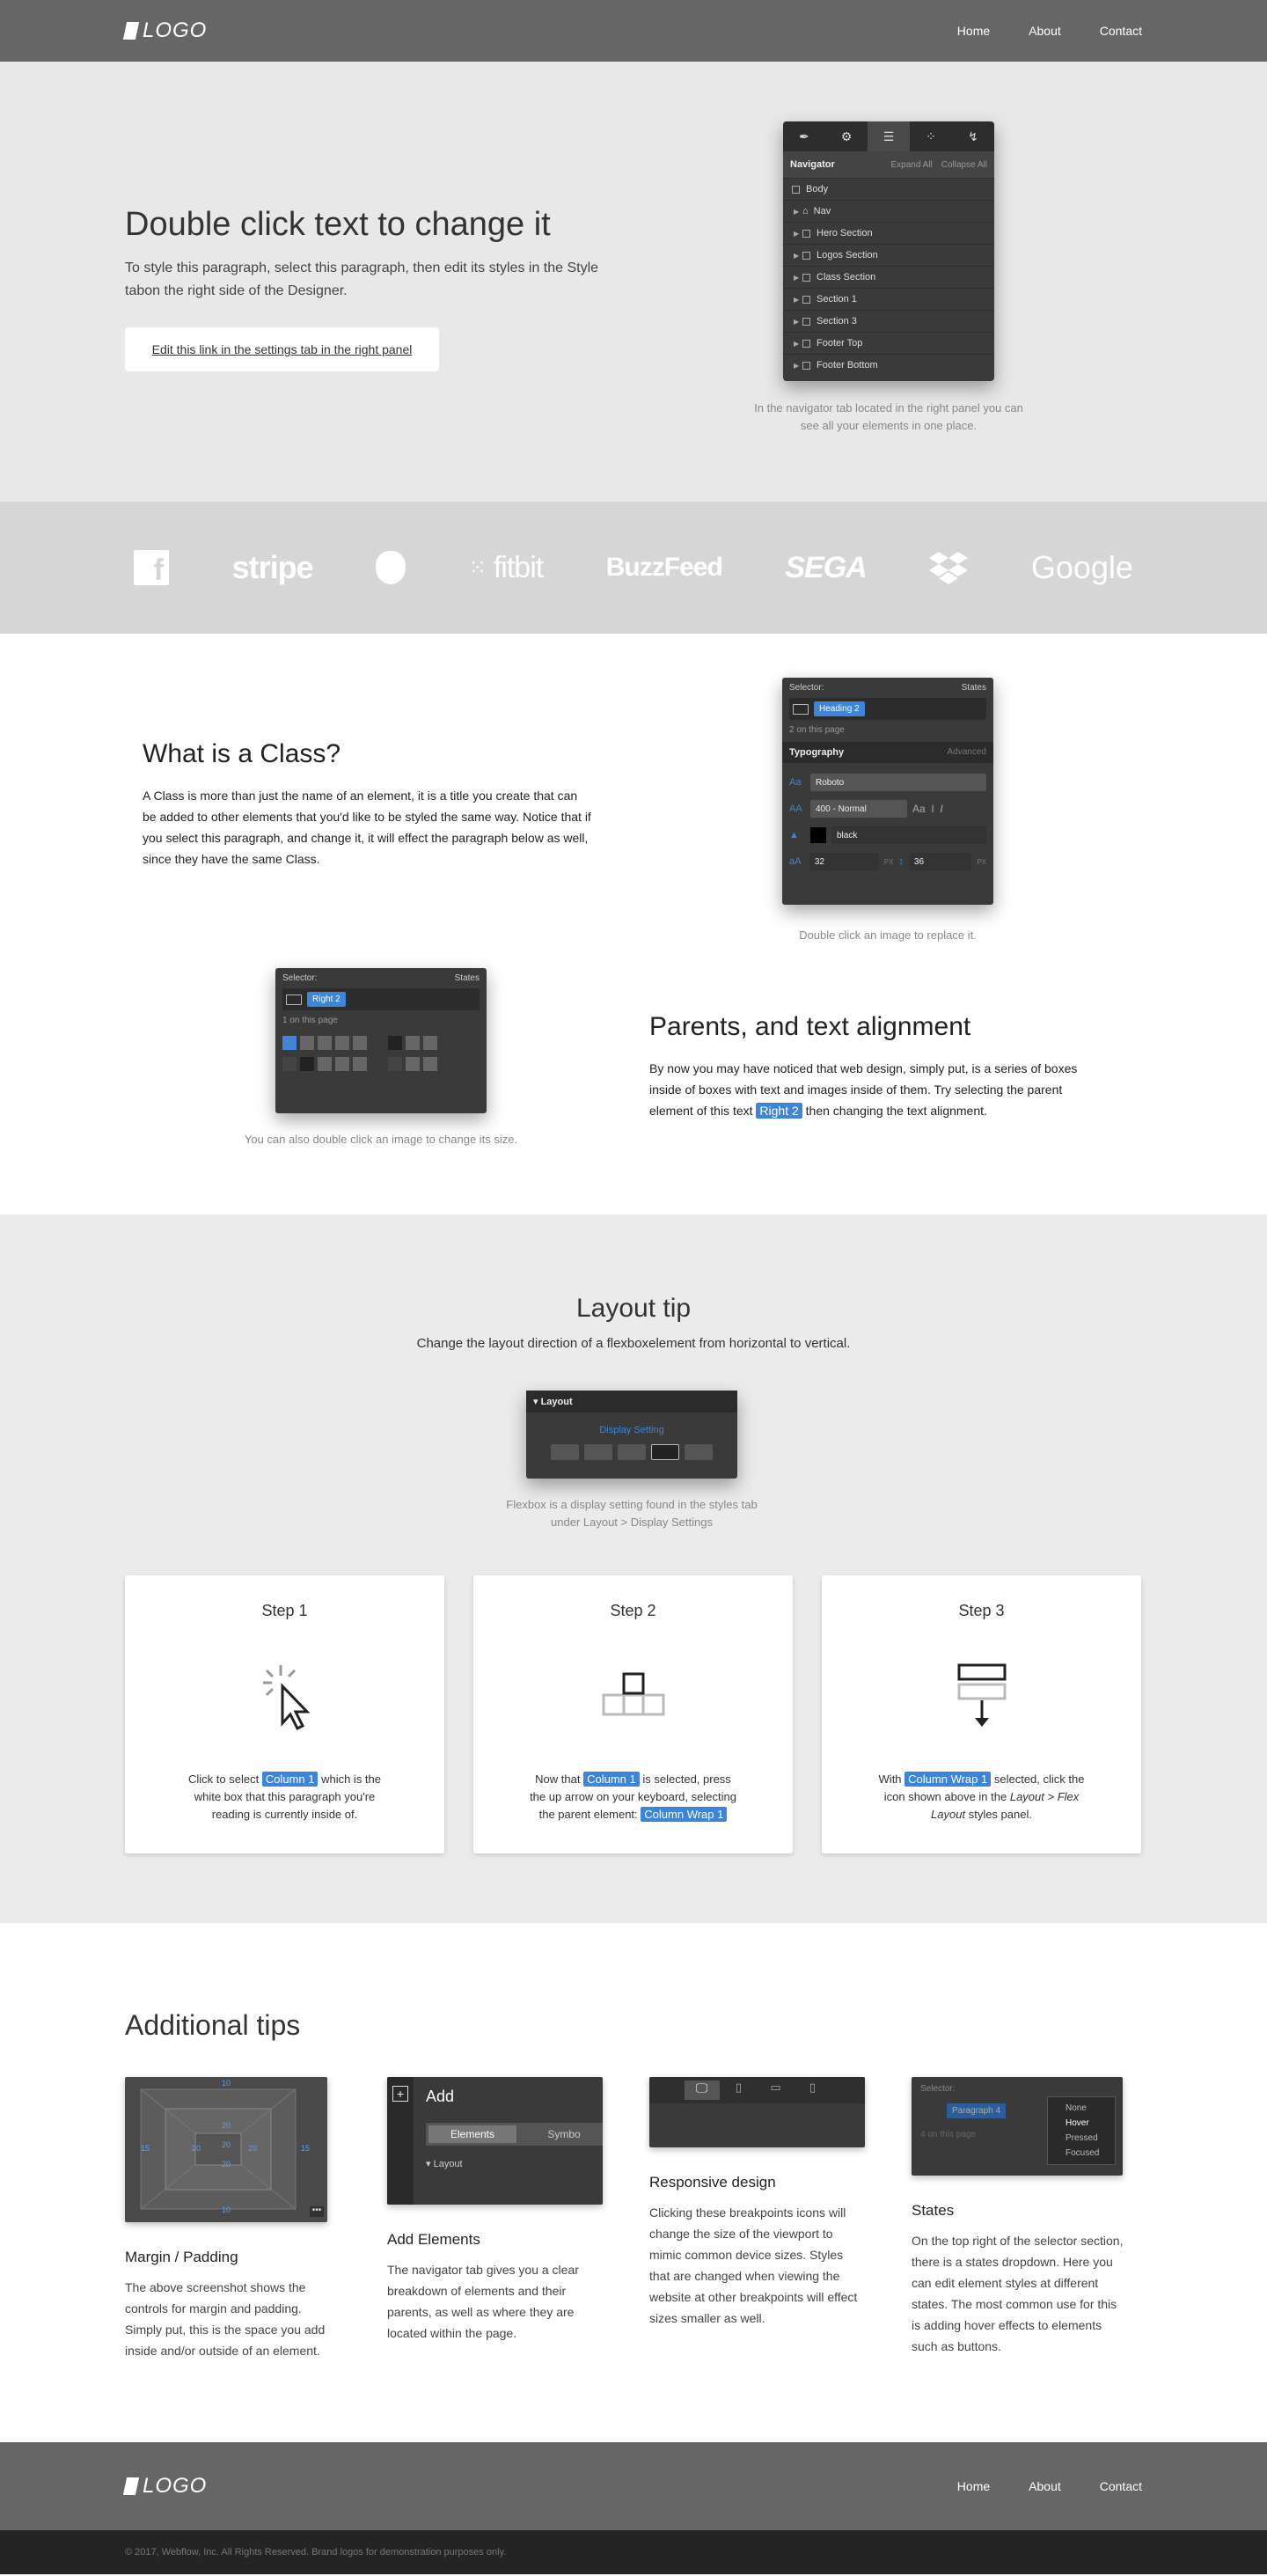 The height and width of the screenshot is (2576, 1267). I want to click on nav-link-contact: Contact, so click(1121, 31).